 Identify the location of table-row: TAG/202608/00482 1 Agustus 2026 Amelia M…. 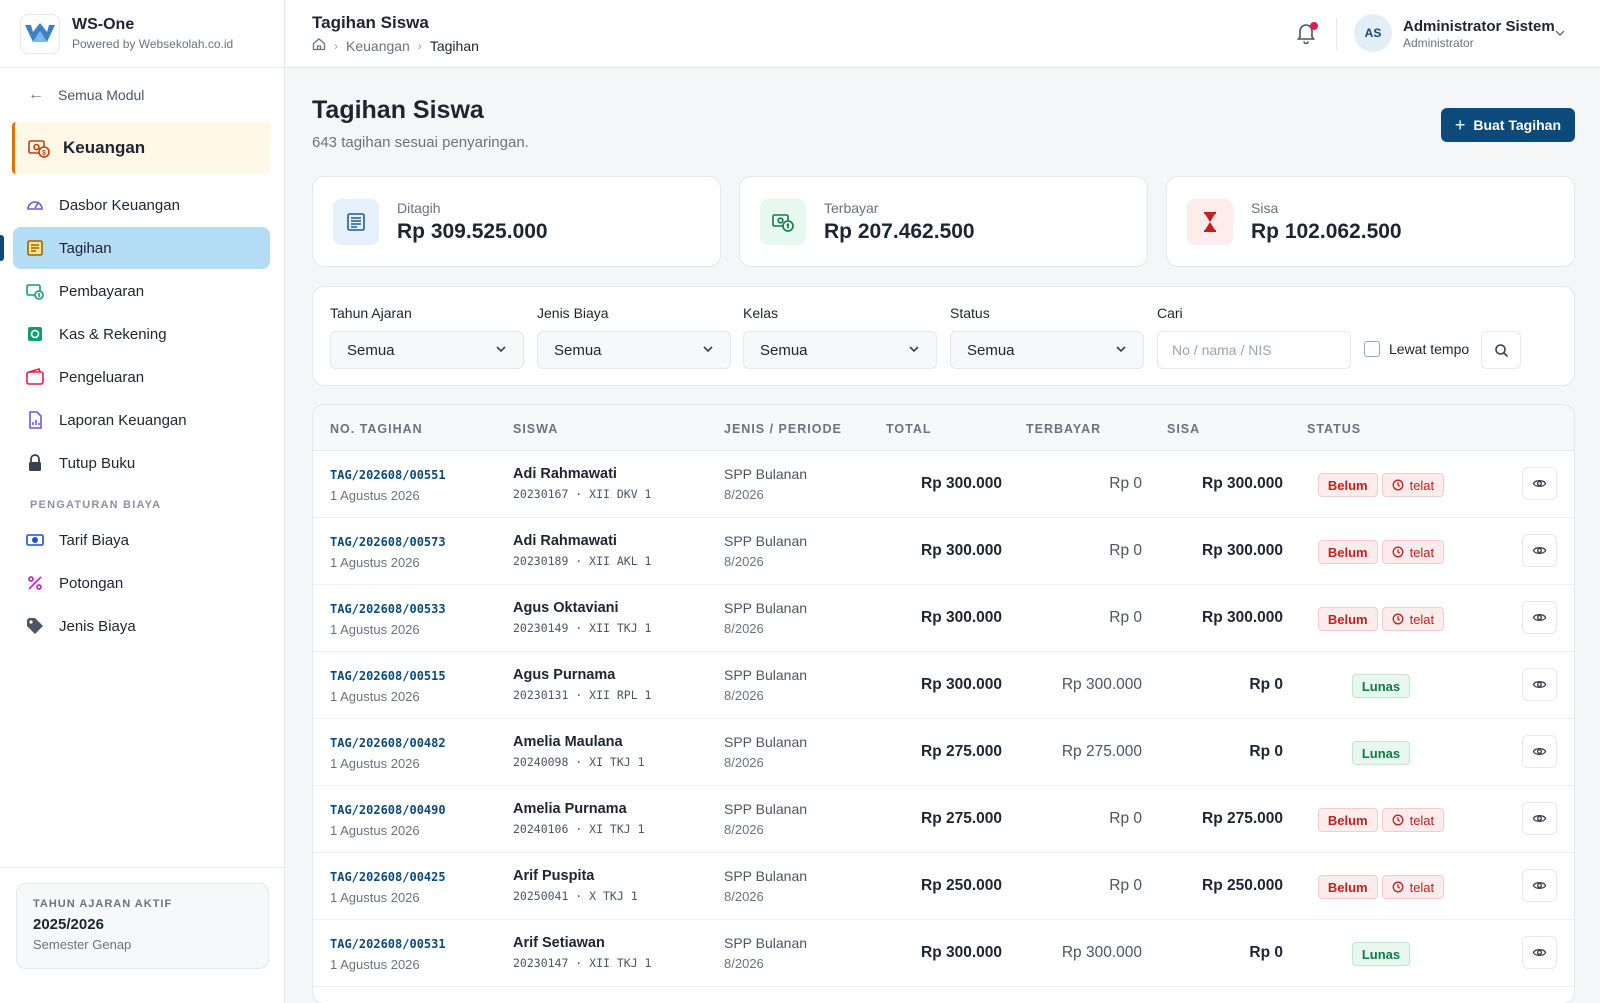
(943, 752).